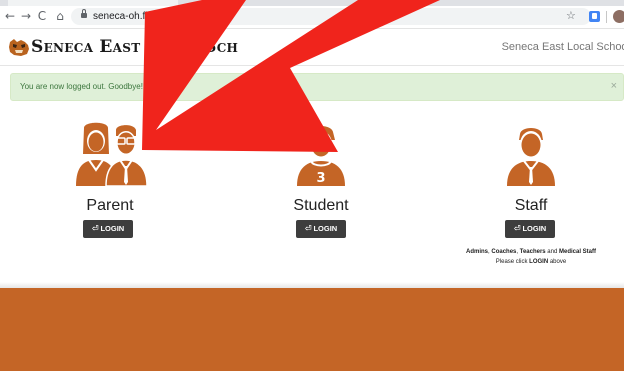 The image size is (624, 371). Describe the element at coordinates (594, 16) in the screenshot. I see `extension-icon` at that location.